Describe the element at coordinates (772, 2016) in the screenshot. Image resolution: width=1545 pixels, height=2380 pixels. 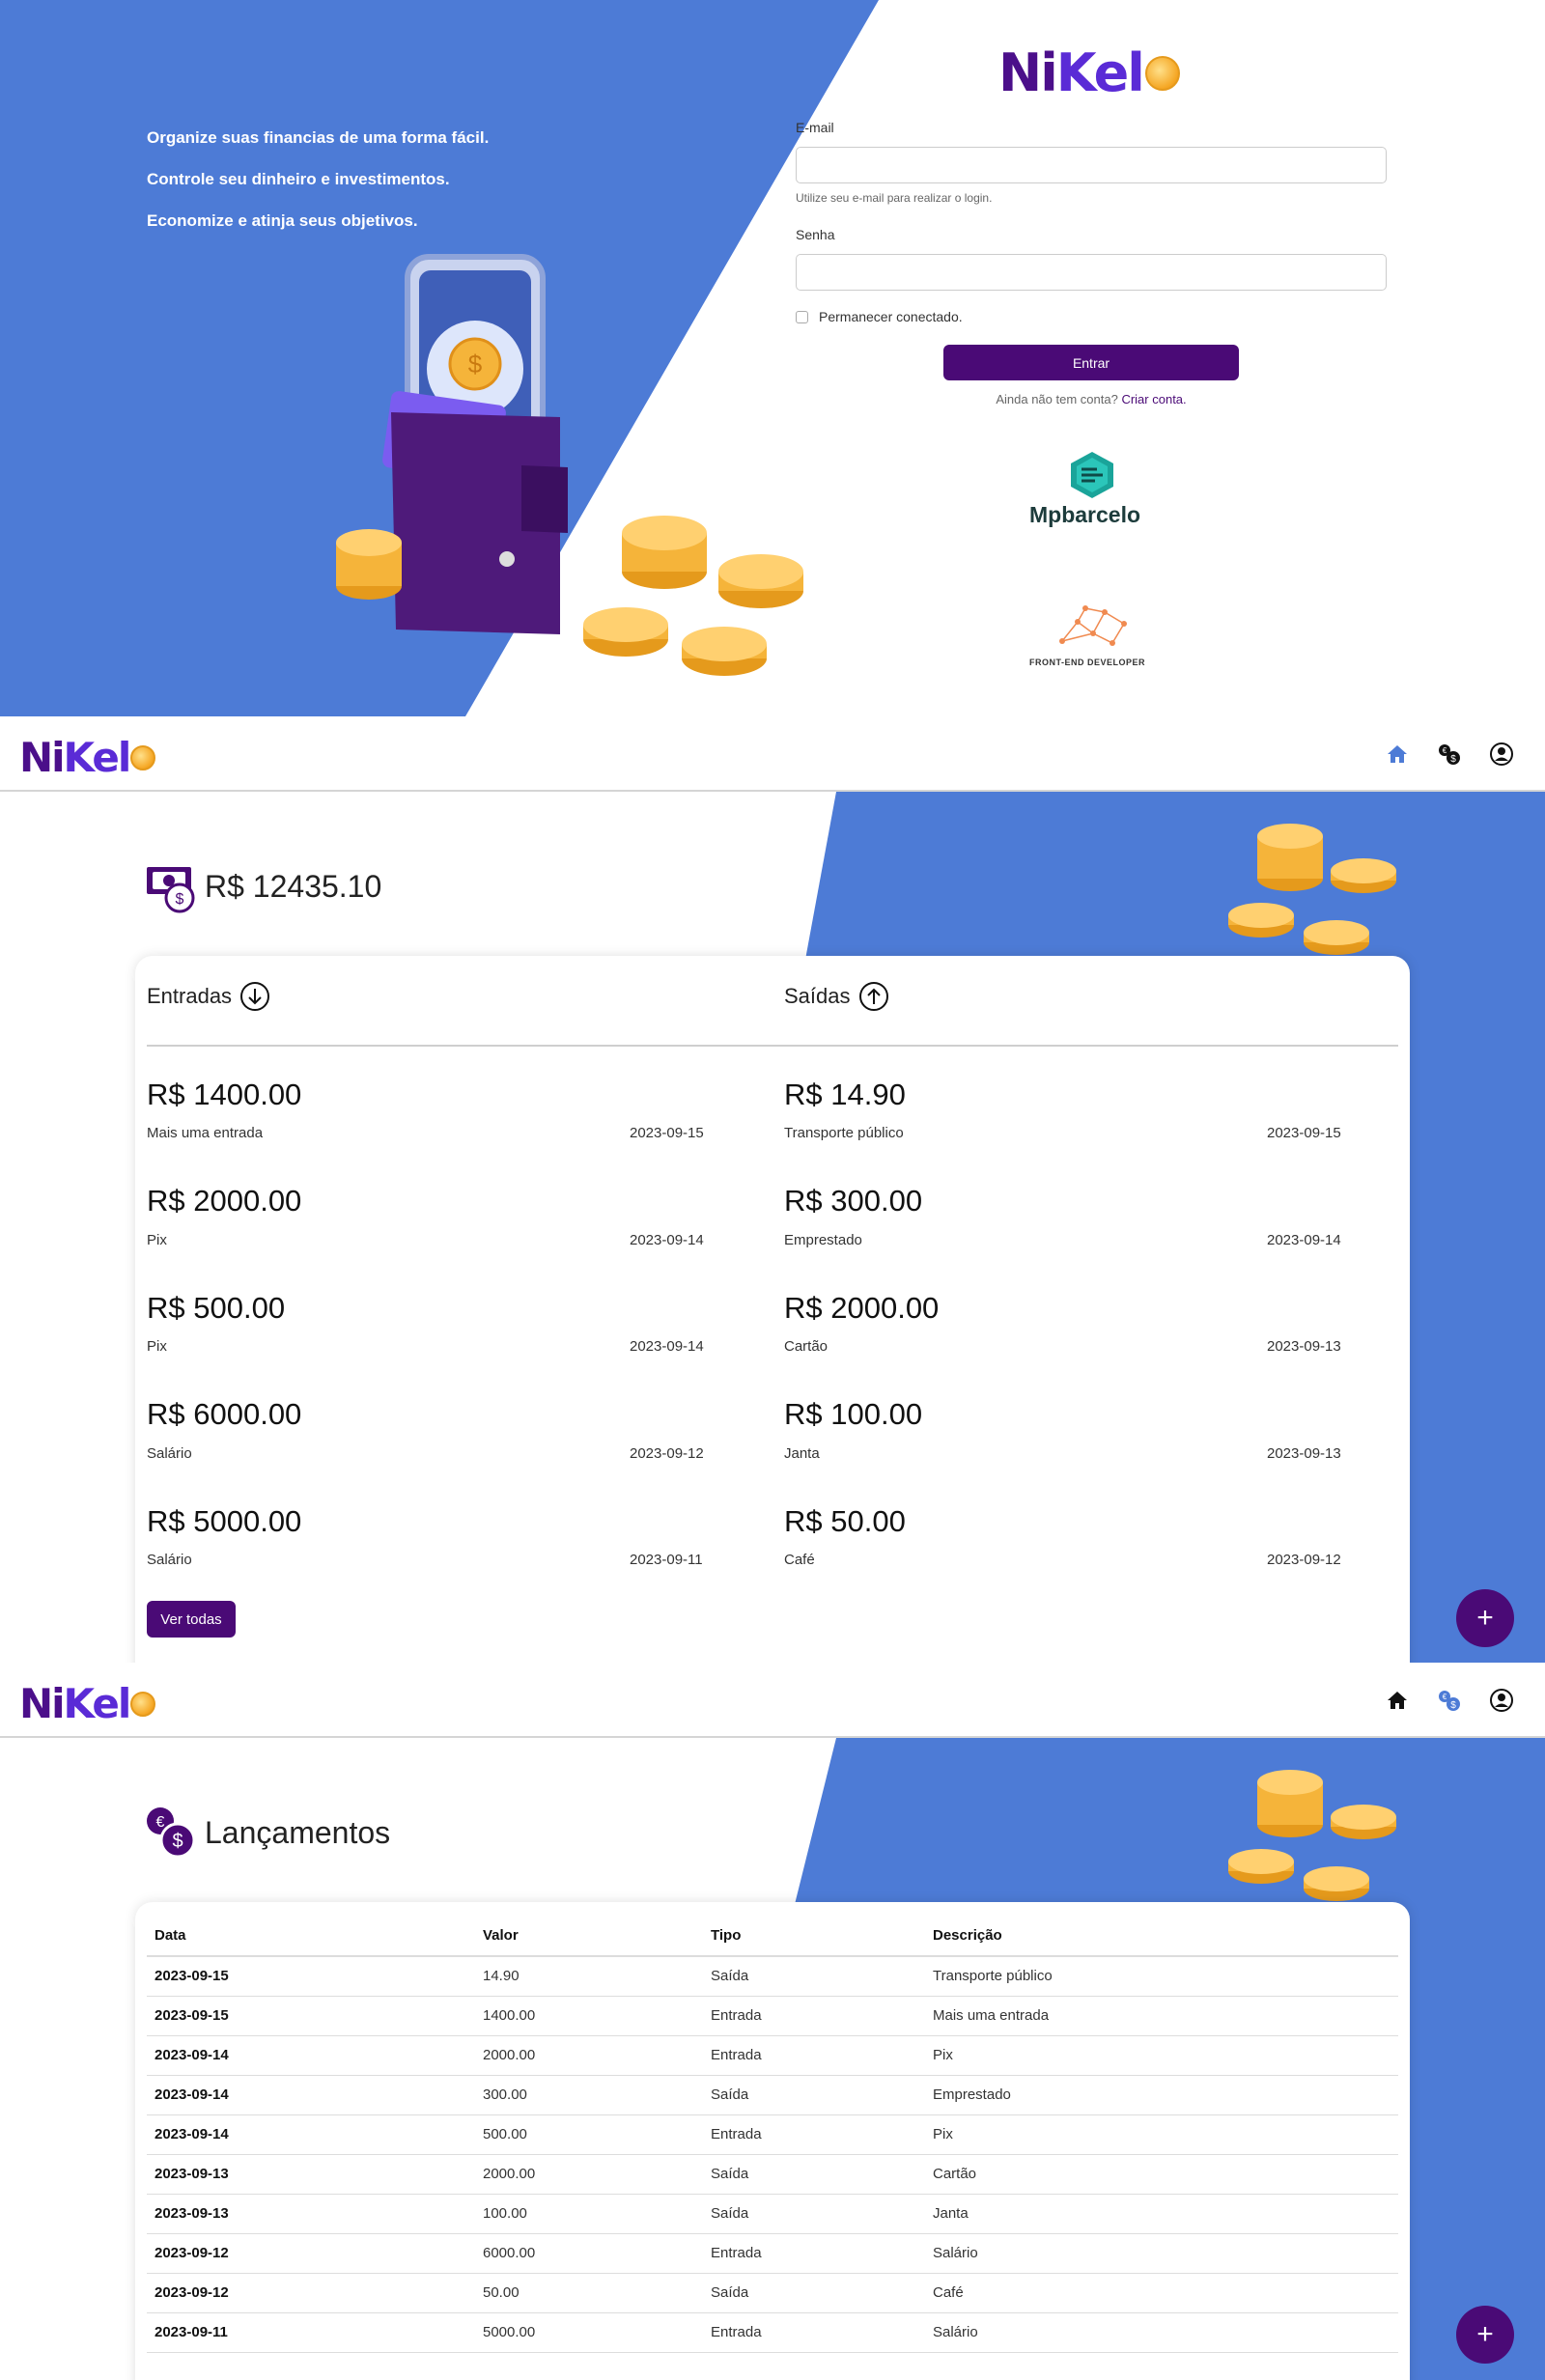
I see `table-row: 2023-09-15 1400.00 Entrada Mais uma entrada` at that location.